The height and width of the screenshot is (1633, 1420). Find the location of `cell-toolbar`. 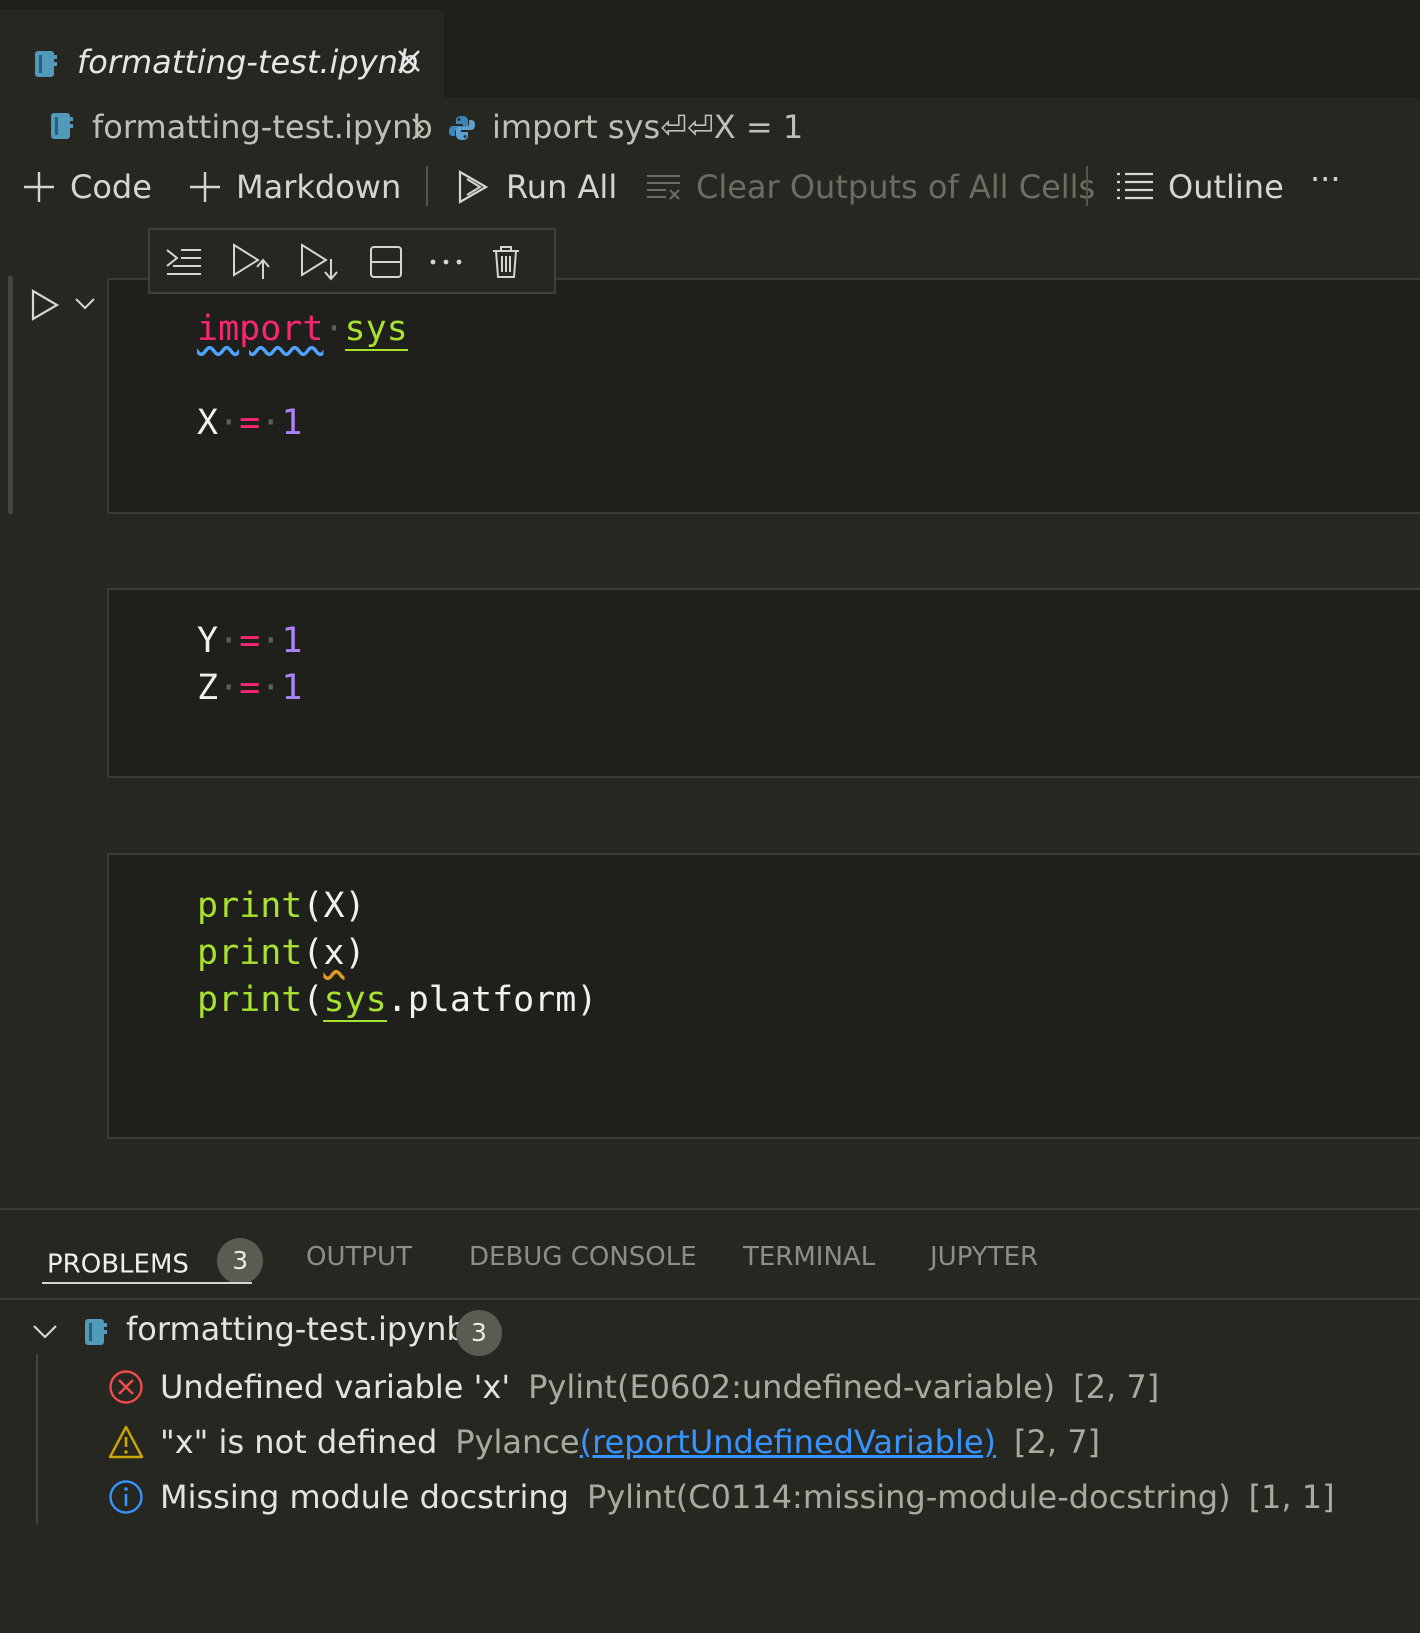

cell-toolbar is located at coordinates (352, 261).